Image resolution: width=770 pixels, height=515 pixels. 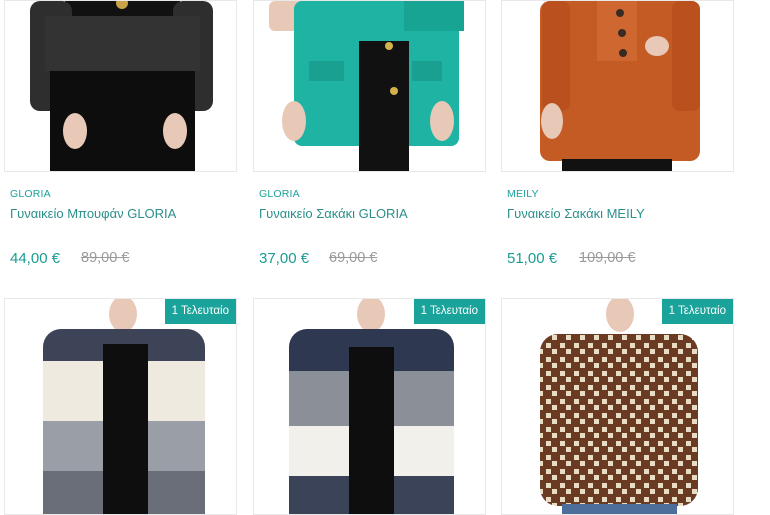 I want to click on patterned-blouse-image, so click(x=617, y=406).